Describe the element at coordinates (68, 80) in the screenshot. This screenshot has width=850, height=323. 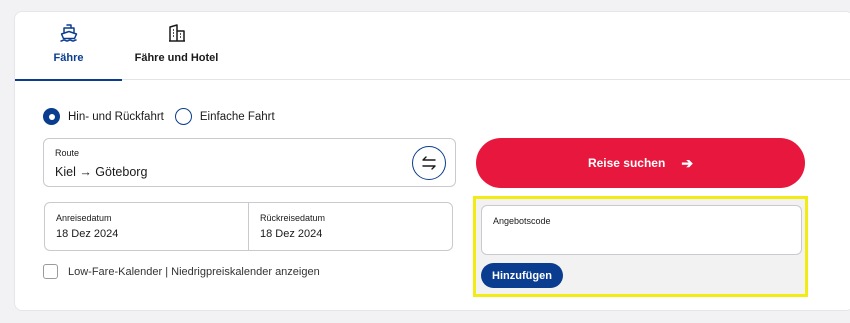
I see `active-tab-indicator` at that location.